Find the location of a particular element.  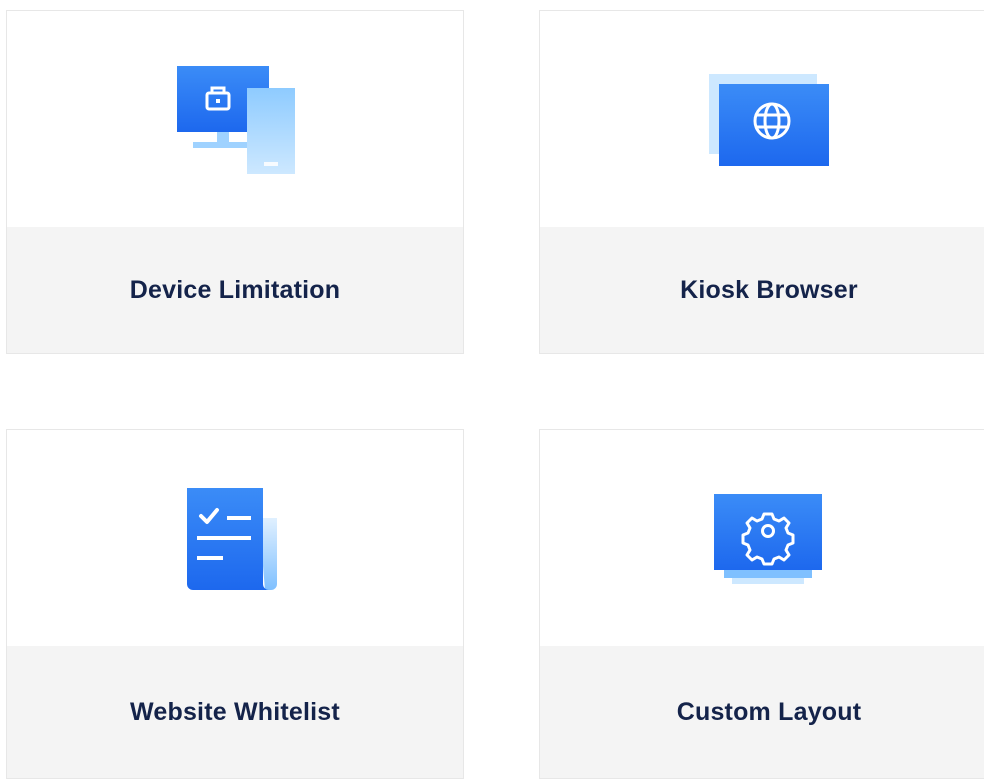

feature-title: Website Whitelist is located at coordinates (235, 711).